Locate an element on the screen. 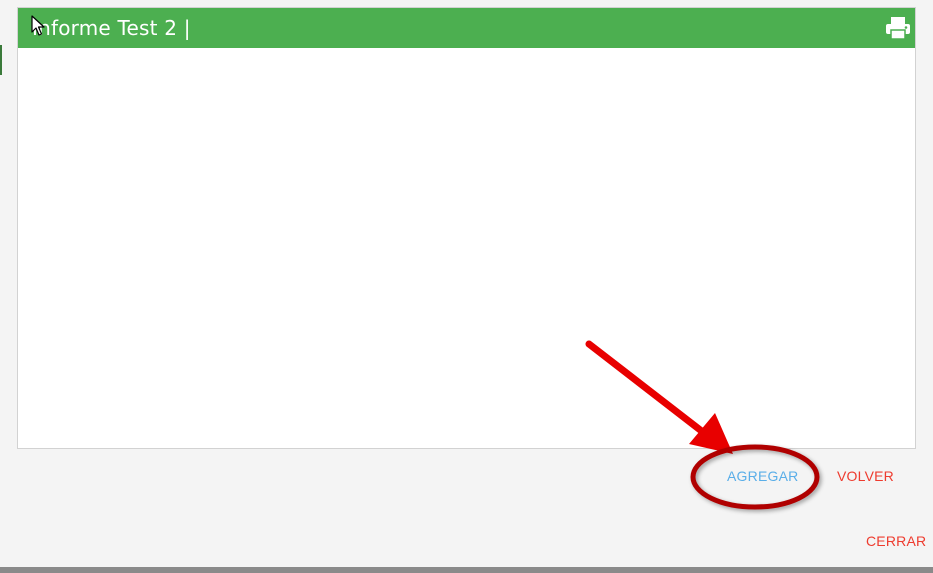 Image resolution: width=933 pixels, height=573 pixels. agregar-button: AGREGAR is located at coordinates (762, 476).